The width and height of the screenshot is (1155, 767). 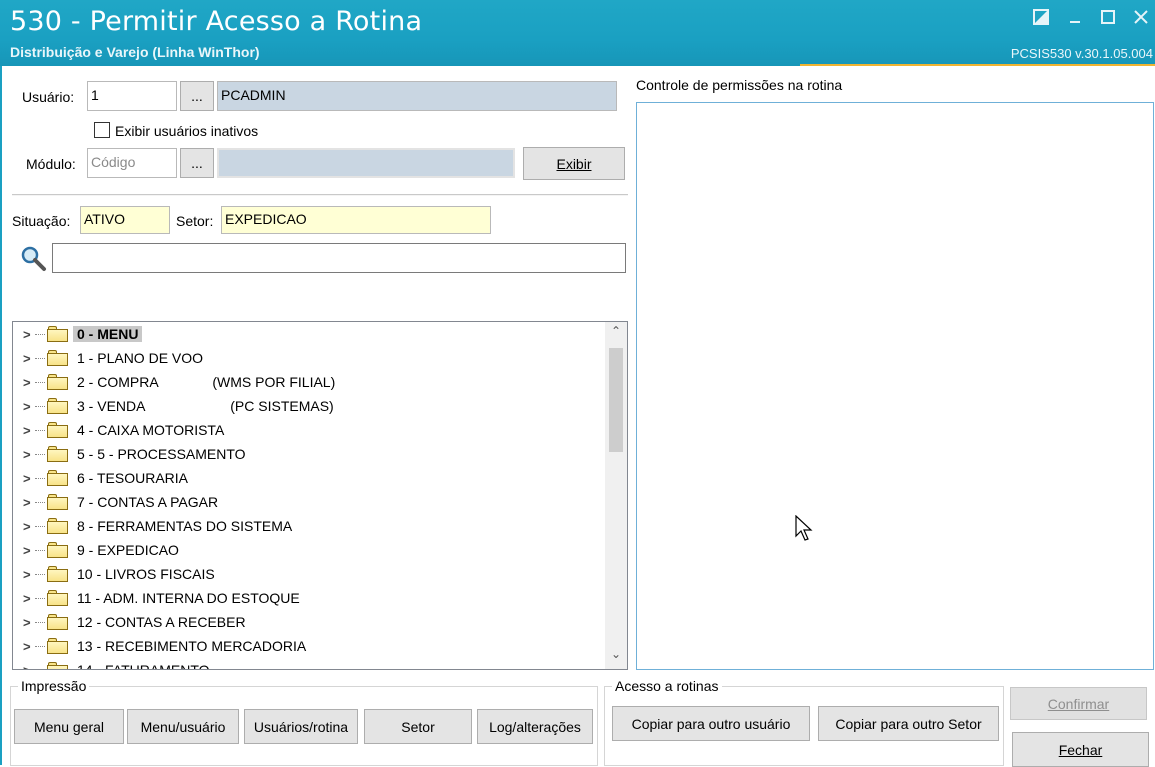 I want to click on usuarios-rotina-button: Usuários/rotina, so click(x=301, y=726).